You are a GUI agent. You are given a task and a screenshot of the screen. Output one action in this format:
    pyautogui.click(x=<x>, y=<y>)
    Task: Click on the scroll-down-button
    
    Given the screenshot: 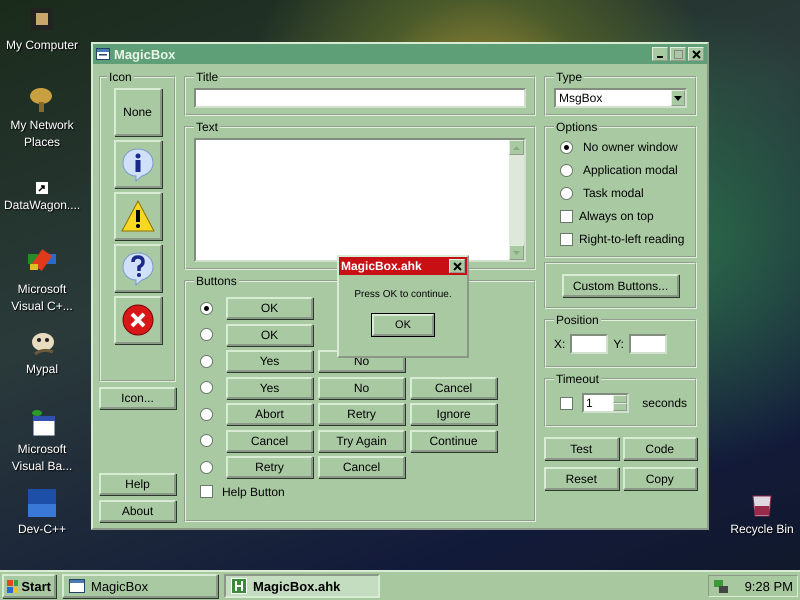 What is the action you would take?
    pyautogui.click(x=516, y=252)
    